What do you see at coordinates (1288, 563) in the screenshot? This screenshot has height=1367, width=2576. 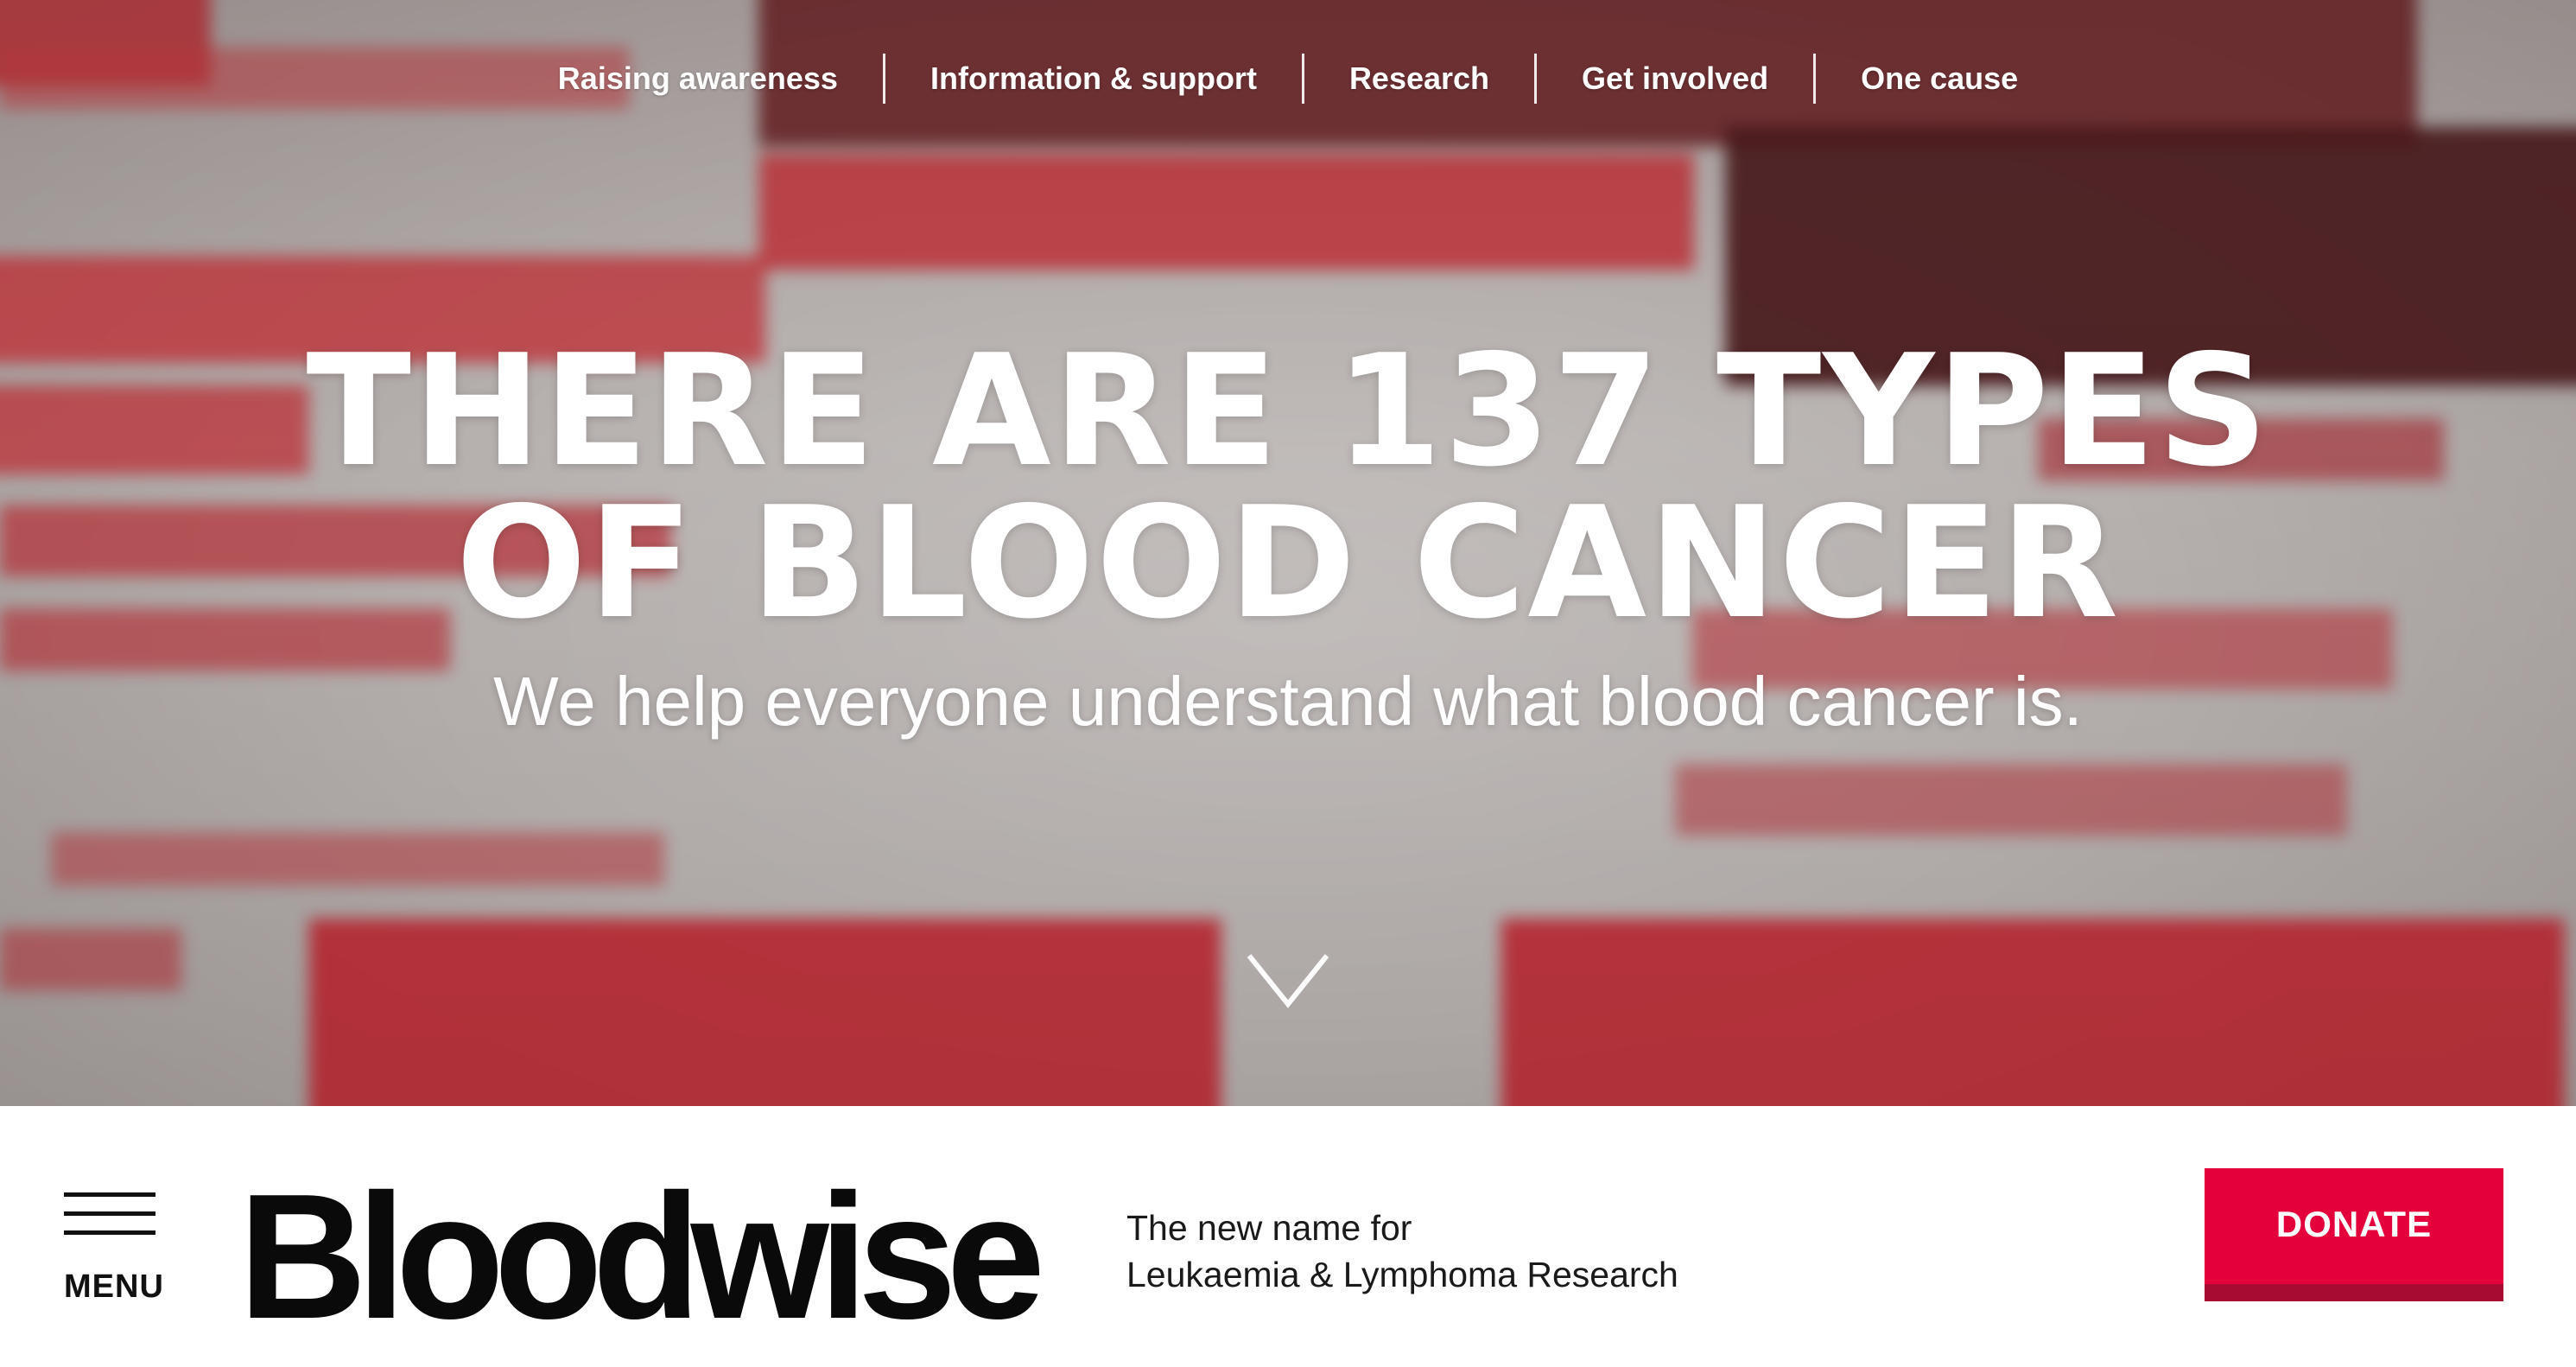 I see `hero-headline-line-2: OF BLOOD CANCER` at bounding box center [1288, 563].